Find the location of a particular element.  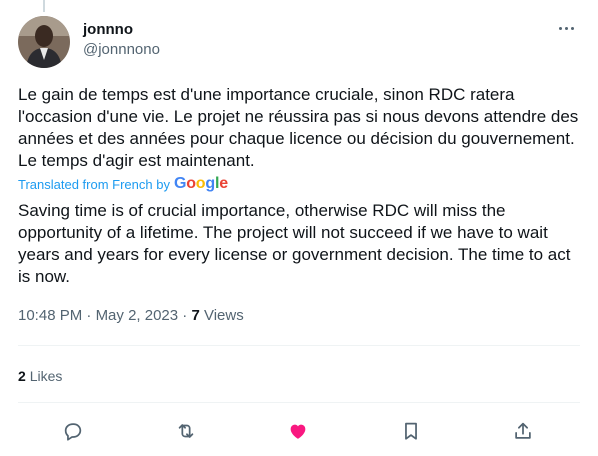

likes-count: 2 is located at coordinates (22, 376).